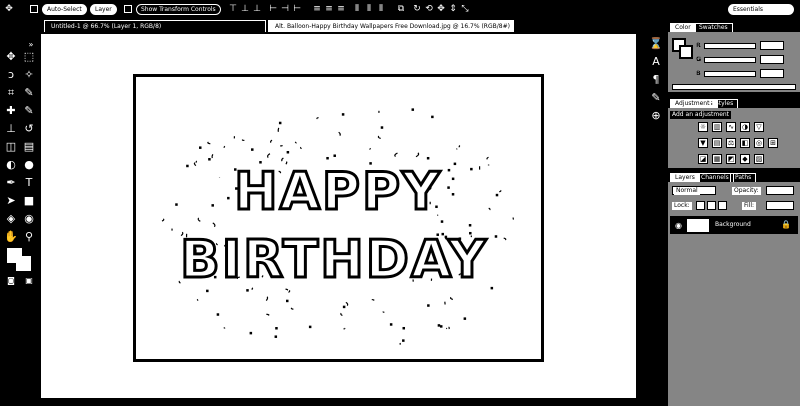 The width and height of the screenshot is (800, 406). Describe the element at coordinates (730, 60) in the screenshot. I see `channel-g-slider` at that location.